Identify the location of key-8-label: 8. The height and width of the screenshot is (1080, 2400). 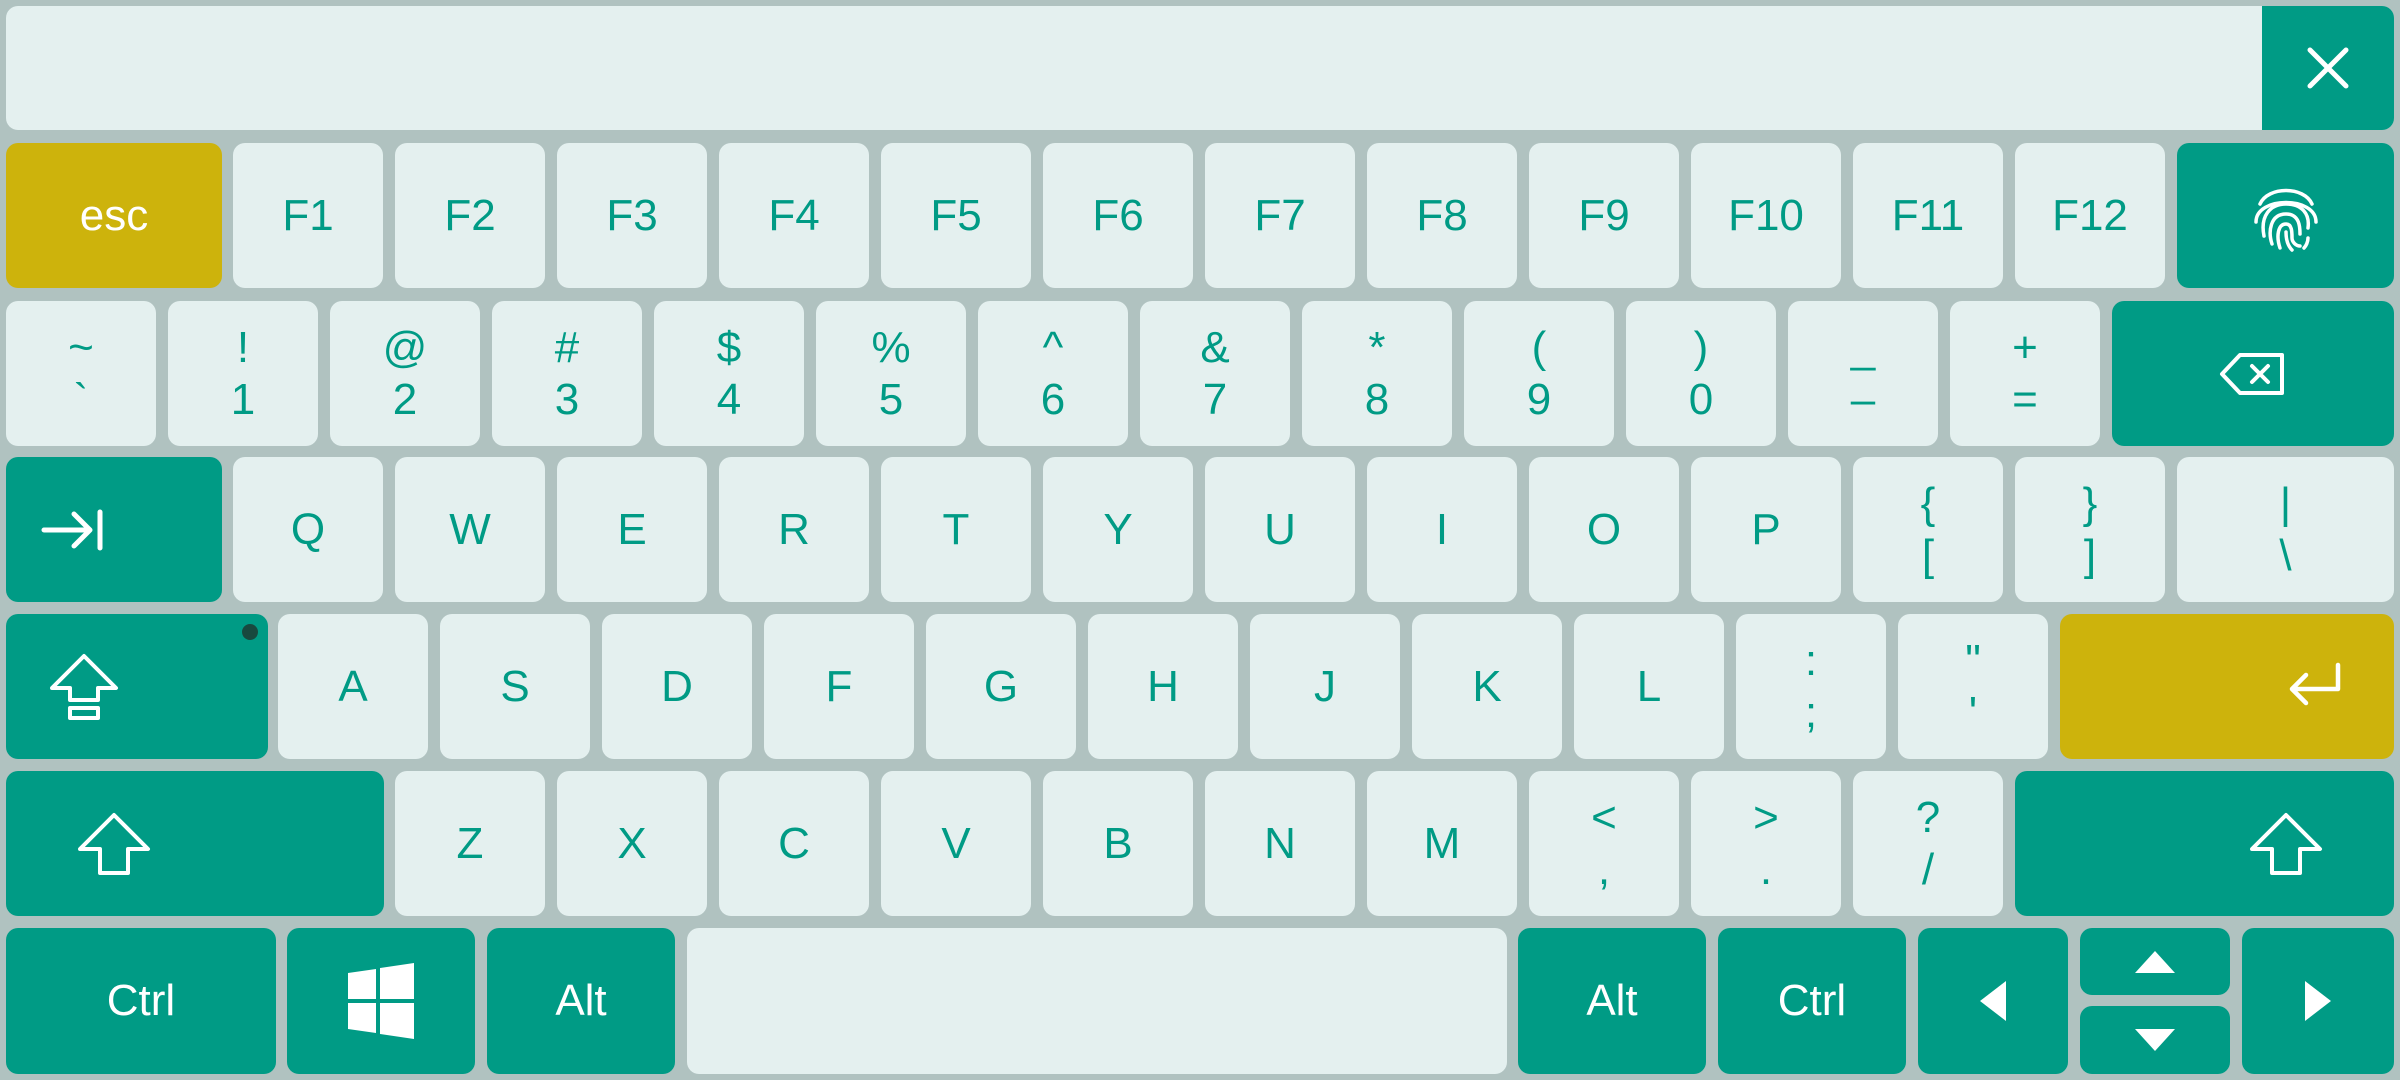
(1377, 399).